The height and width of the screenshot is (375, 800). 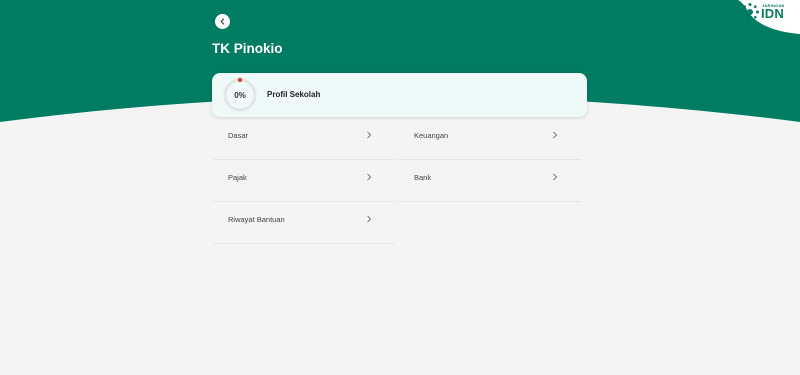 What do you see at coordinates (247, 48) in the screenshot?
I see `page-title: TK Pinokio` at bounding box center [247, 48].